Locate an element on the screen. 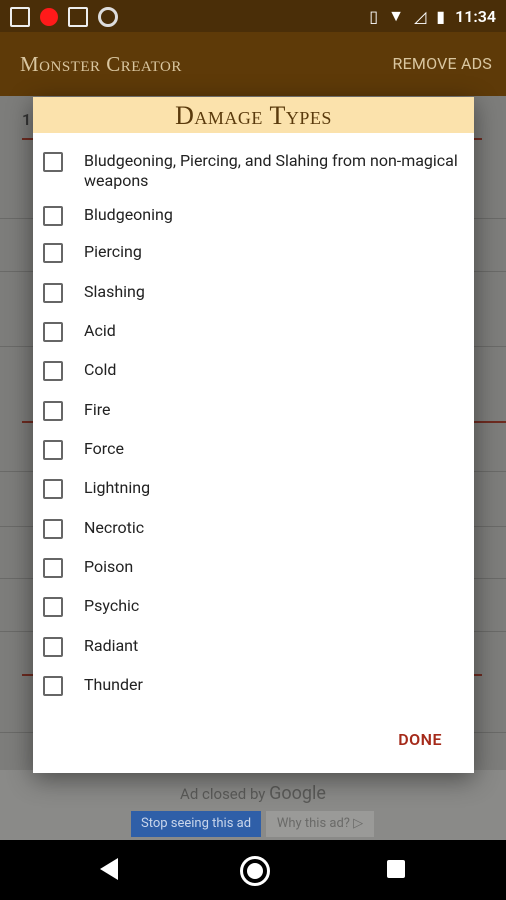  option-label: Radiant is located at coordinates (111, 645).